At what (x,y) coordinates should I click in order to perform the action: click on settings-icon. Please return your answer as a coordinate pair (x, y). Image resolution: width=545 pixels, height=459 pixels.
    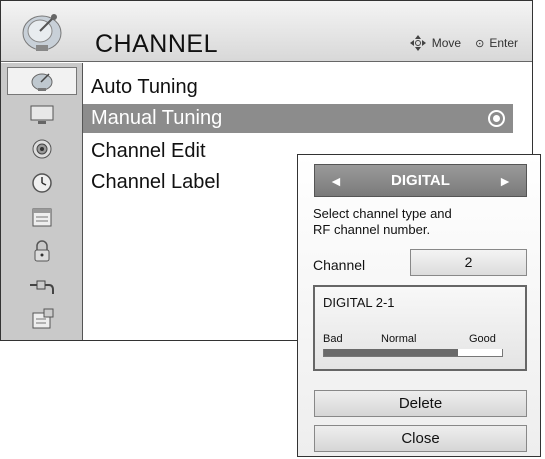
    Looking at the image, I should click on (43, 318).